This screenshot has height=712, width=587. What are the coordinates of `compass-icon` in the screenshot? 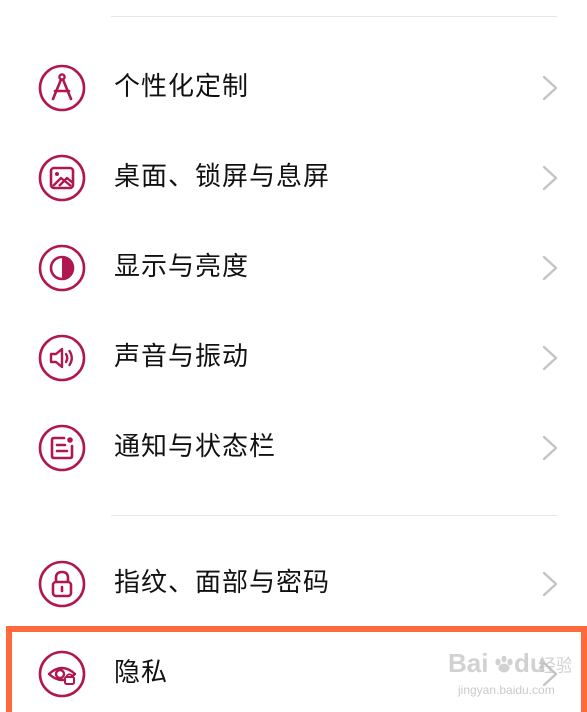 It's located at (62, 88).